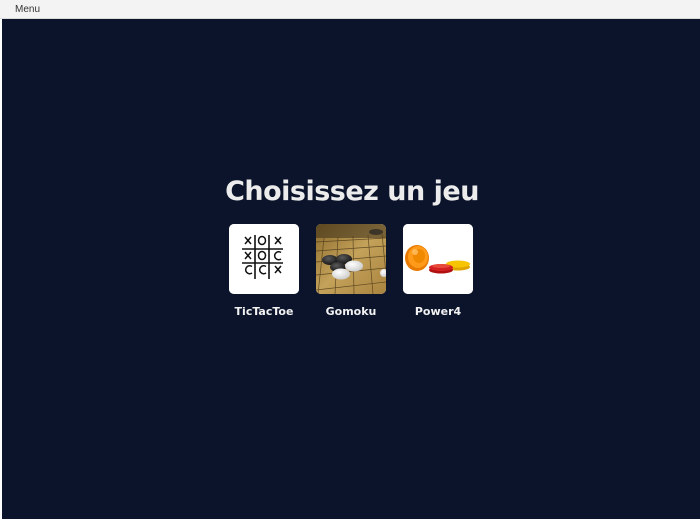 The height and width of the screenshot is (519, 700). Describe the element at coordinates (352, 191) in the screenshot. I see `page-title: Choisissez un jeu` at that location.